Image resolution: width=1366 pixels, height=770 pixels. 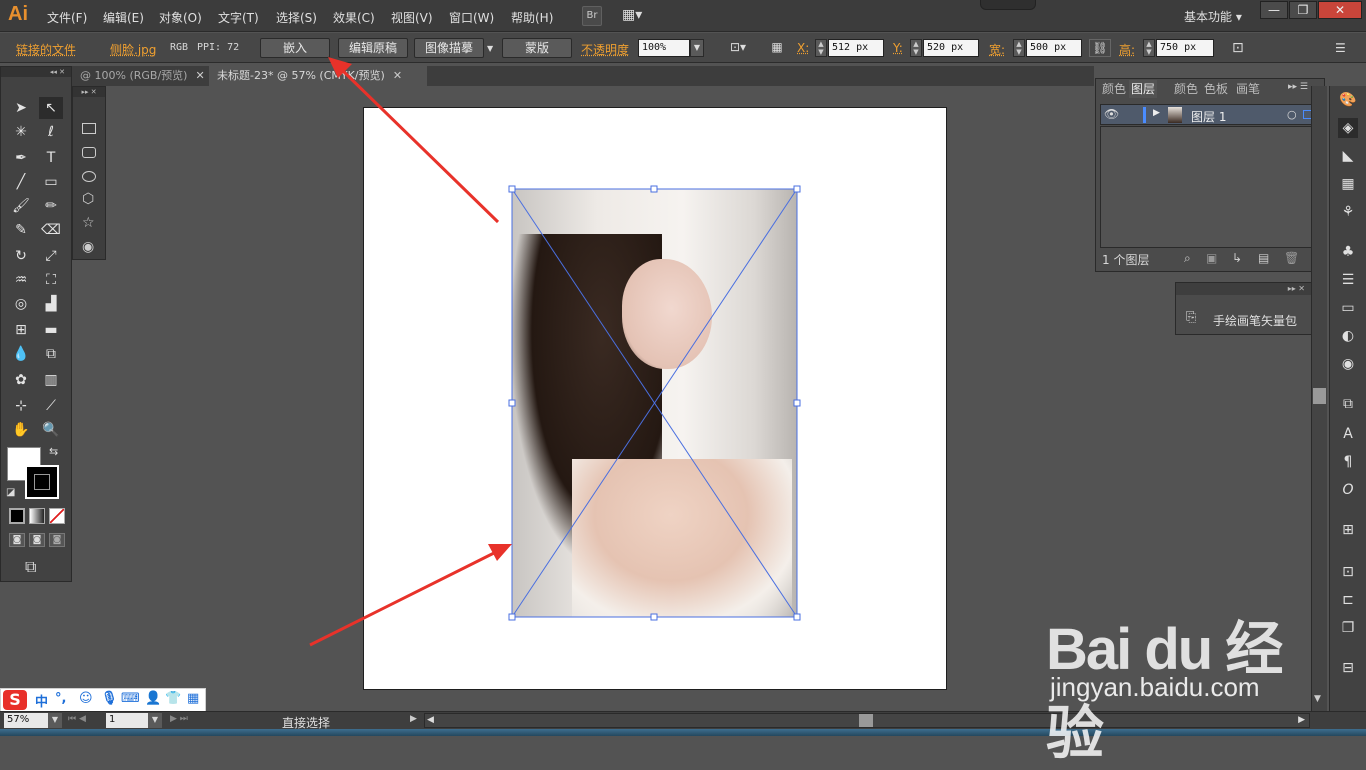 I want to click on rounded-rectangle-shape-icon, so click(x=89, y=152).